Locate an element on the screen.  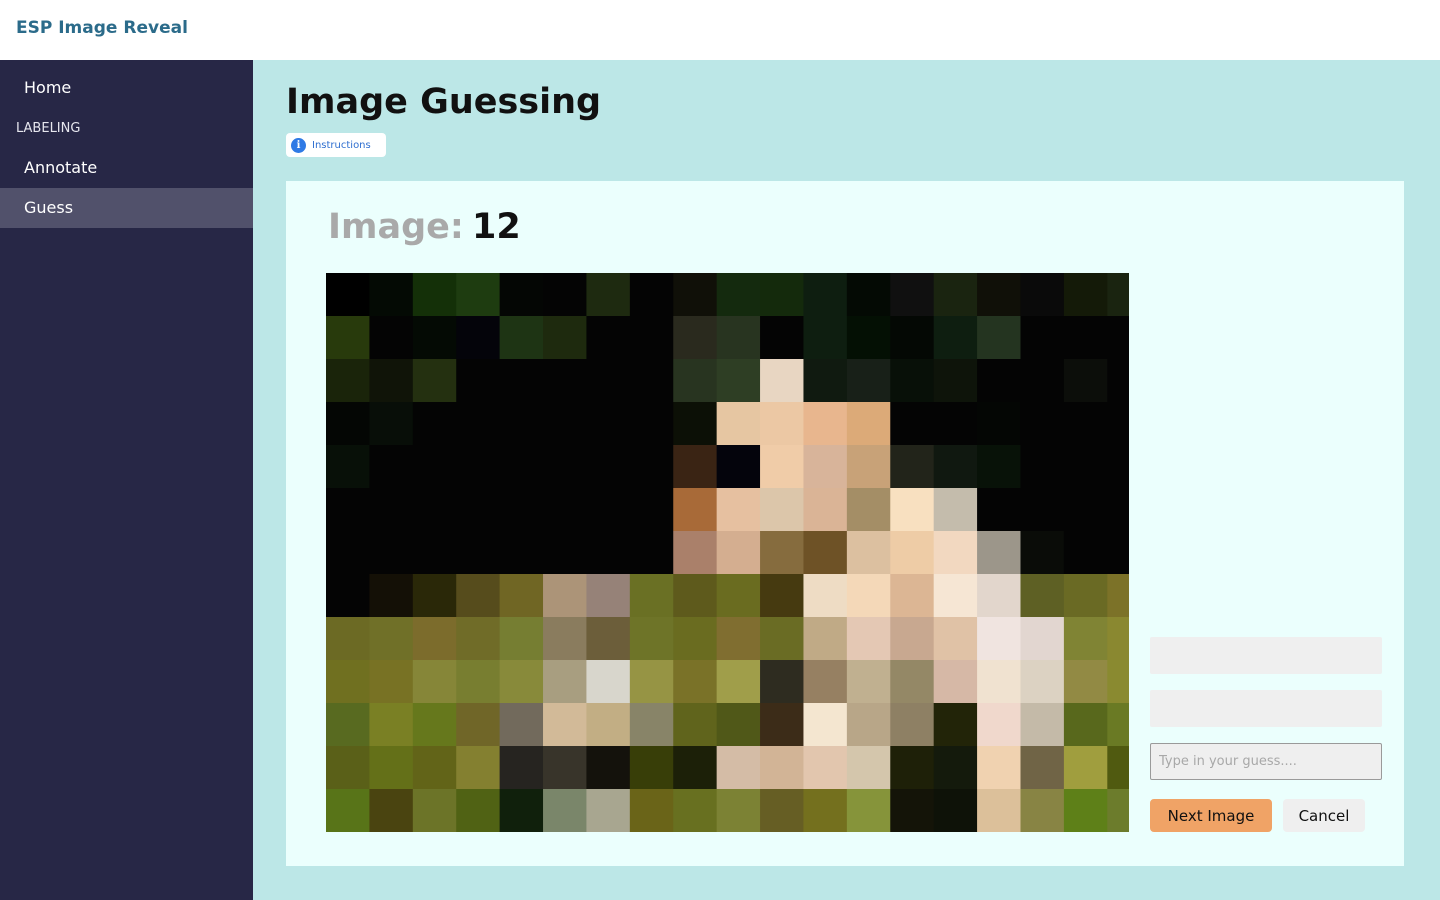
instructions-button: i Instructions is located at coordinates (336, 145).